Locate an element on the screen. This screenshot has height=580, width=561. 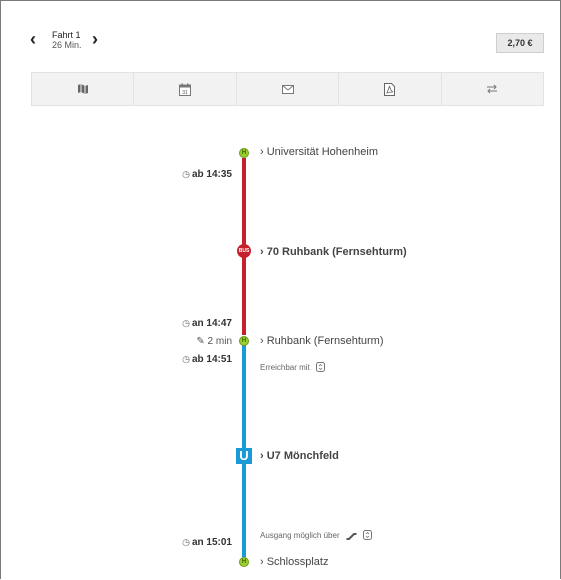
ubahn-line-u7: › U7 Mönchfeld is located at coordinates (299, 456).